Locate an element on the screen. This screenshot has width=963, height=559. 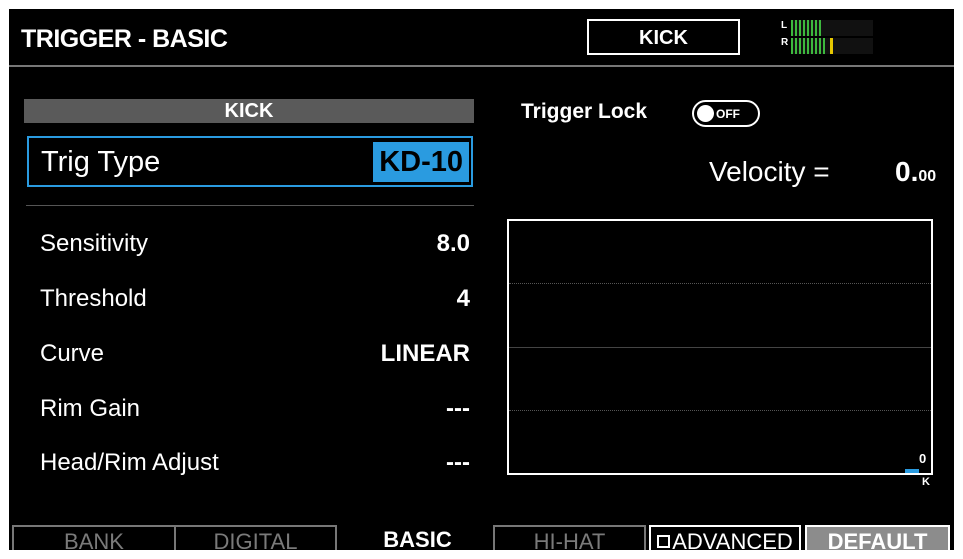
level-meter: L R is located at coordinates (828, 38).